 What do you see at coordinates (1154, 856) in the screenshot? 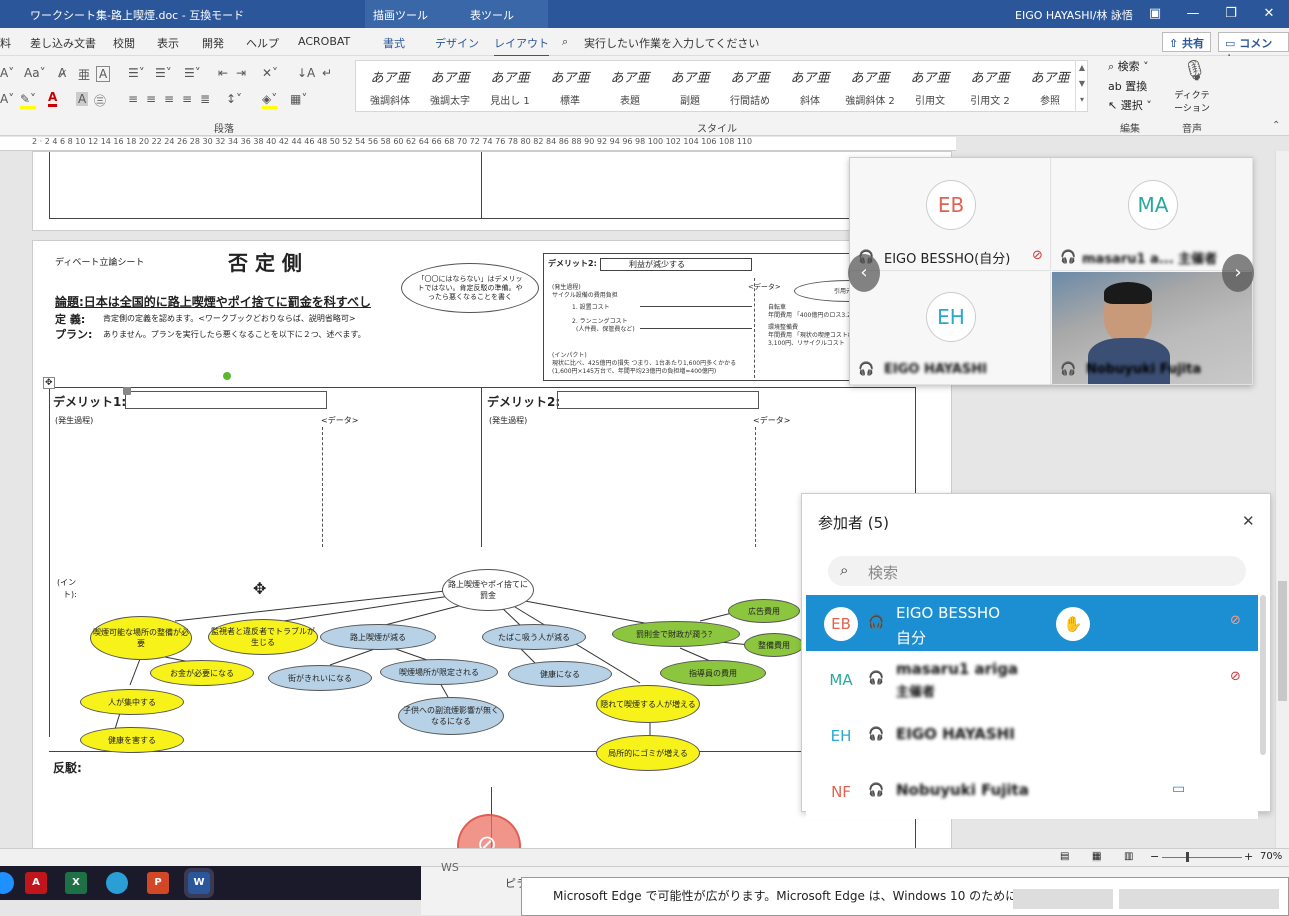
I see `zoom-out-button: −` at bounding box center [1154, 856].